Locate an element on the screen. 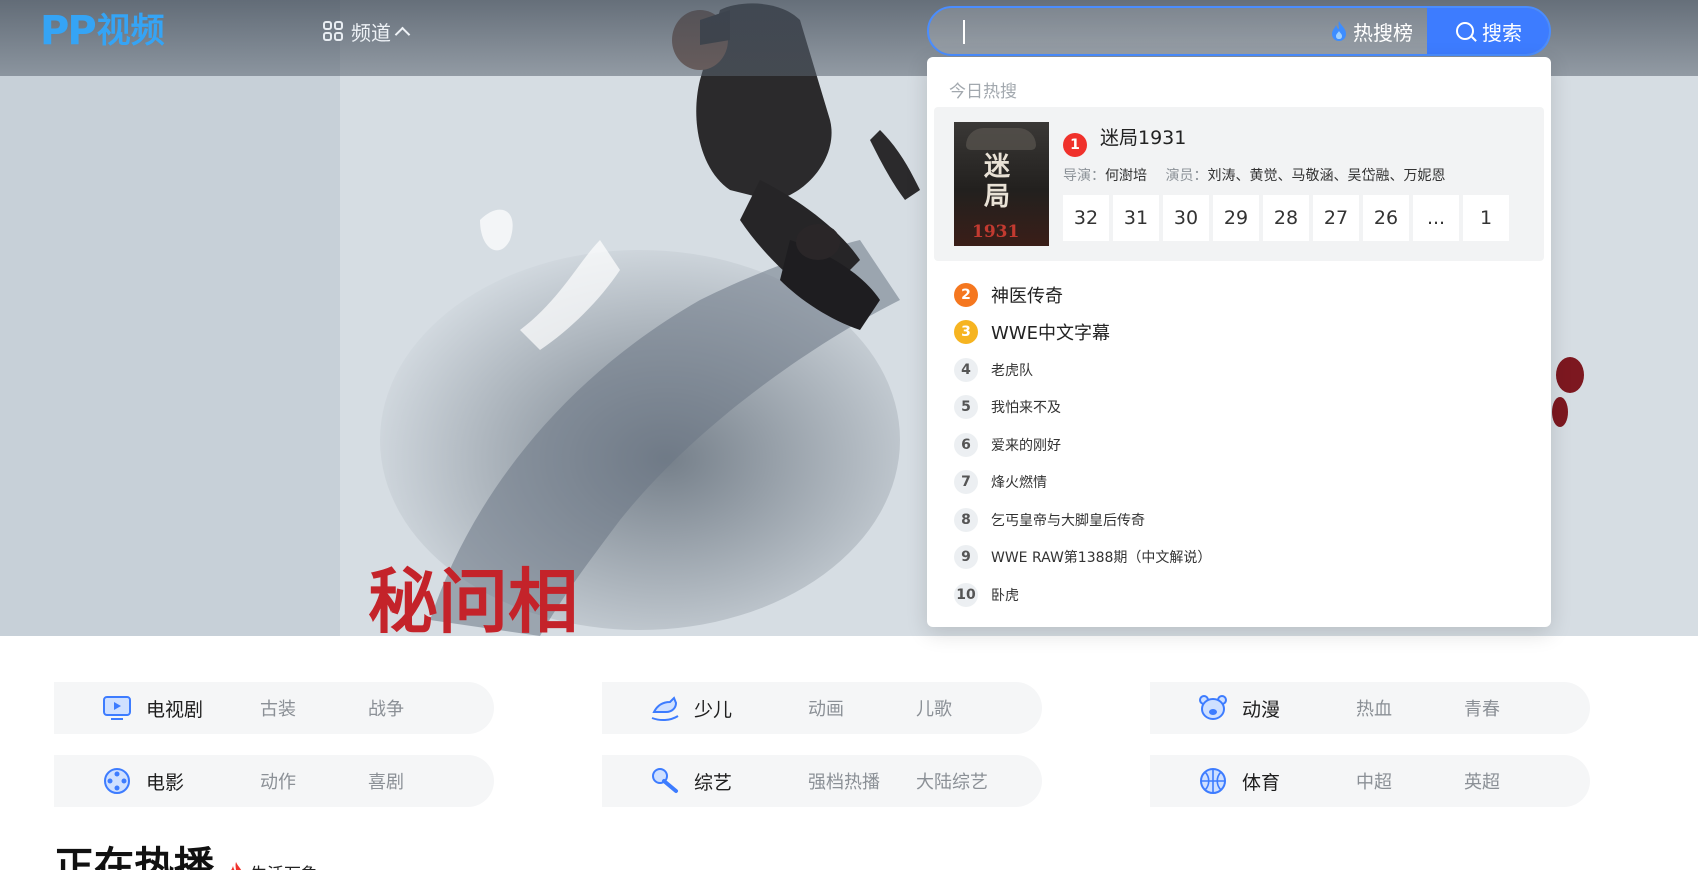 The width and height of the screenshot is (1698, 870). search-input is located at coordinates (1130, 31).